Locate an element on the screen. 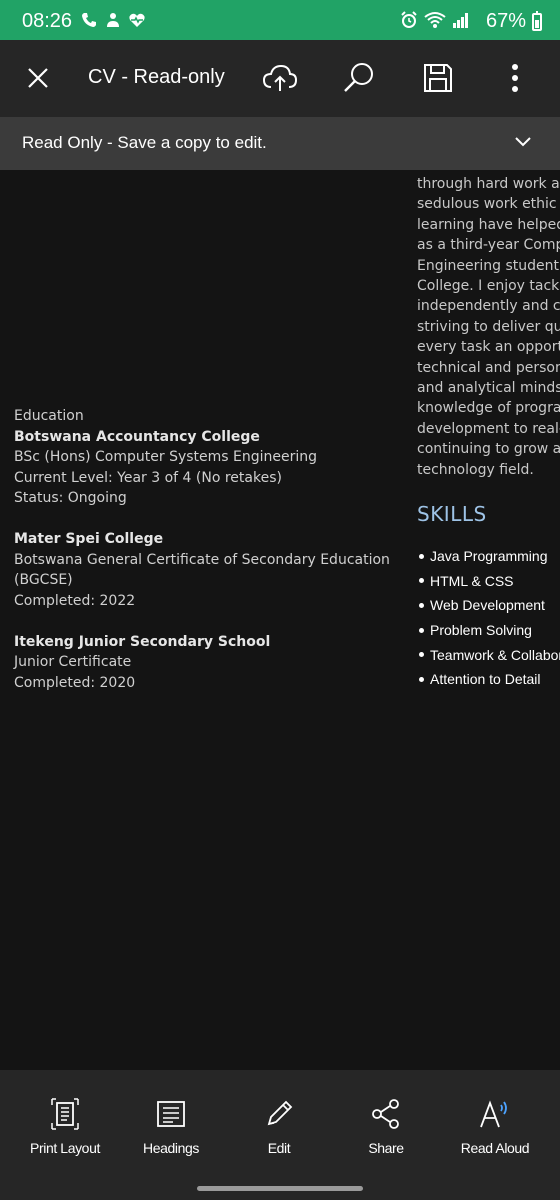  school-name: Itekeng Junior Secondary School is located at coordinates (142, 641).